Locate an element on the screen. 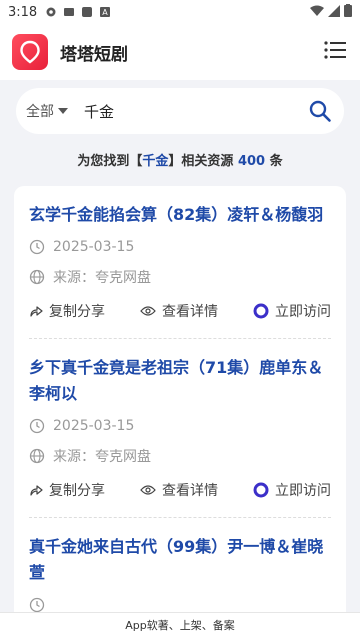  app-title: 塔塔短剧 is located at coordinates (94, 54).